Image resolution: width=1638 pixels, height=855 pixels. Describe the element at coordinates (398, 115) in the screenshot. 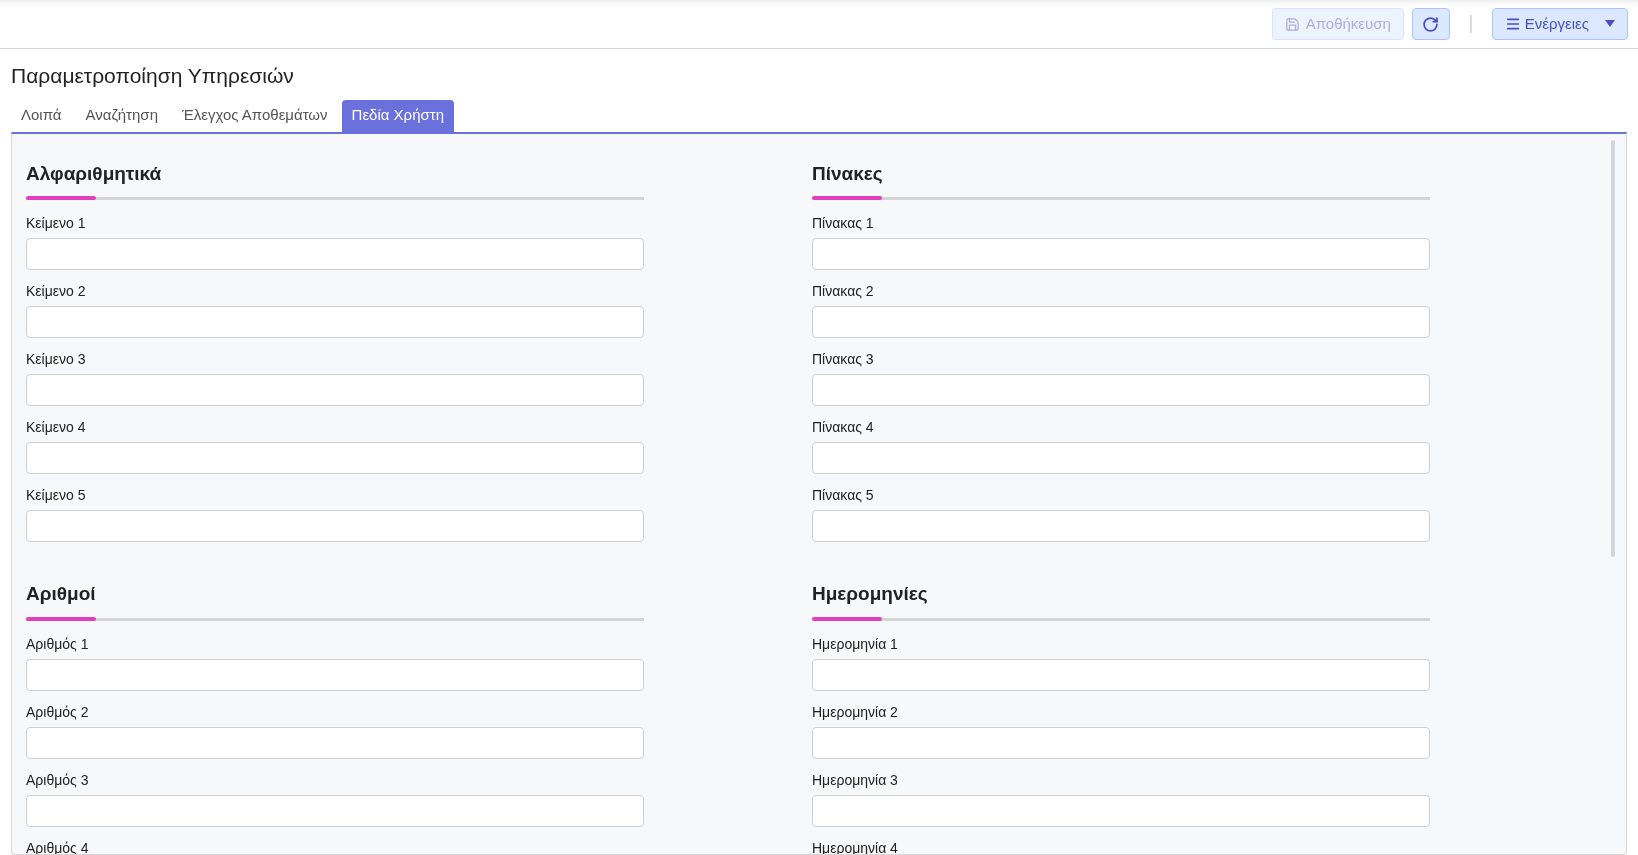

I see `tab: Πεδία Χρήστη` at that location.